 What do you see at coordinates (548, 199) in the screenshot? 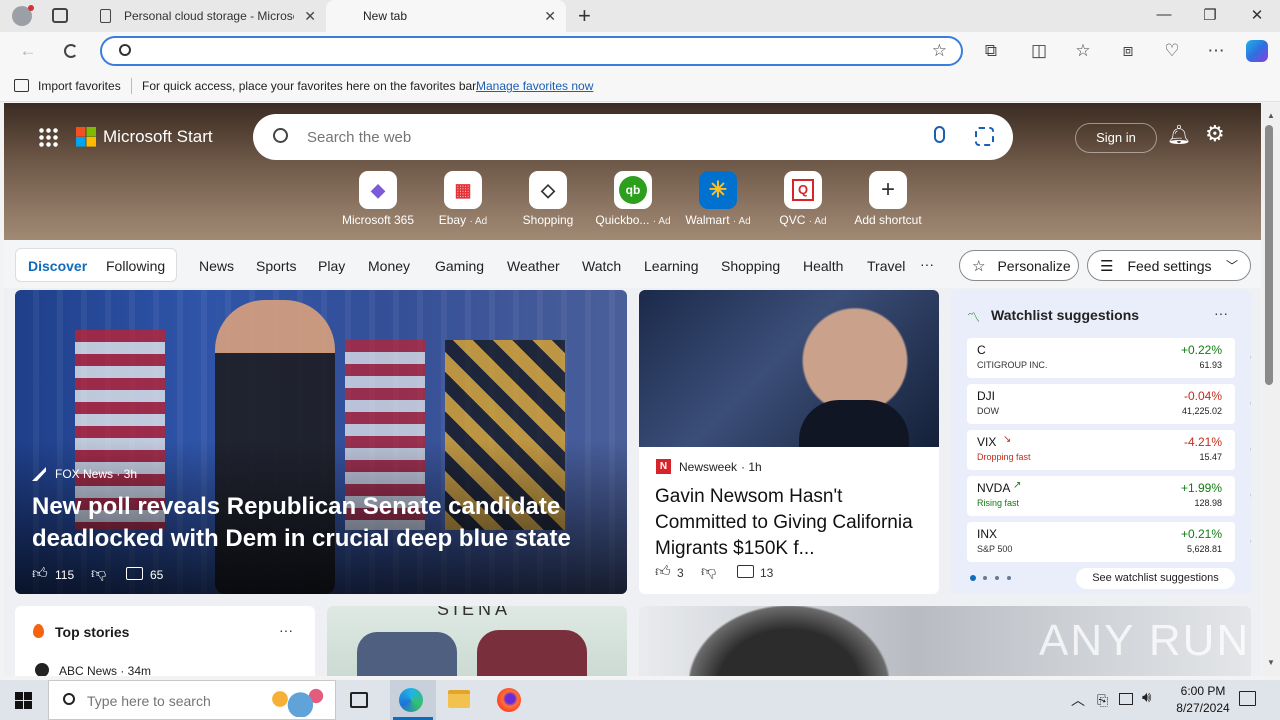
I see `shortcut-shopping: ◇ Shopping` at bounding box center [548, 199].